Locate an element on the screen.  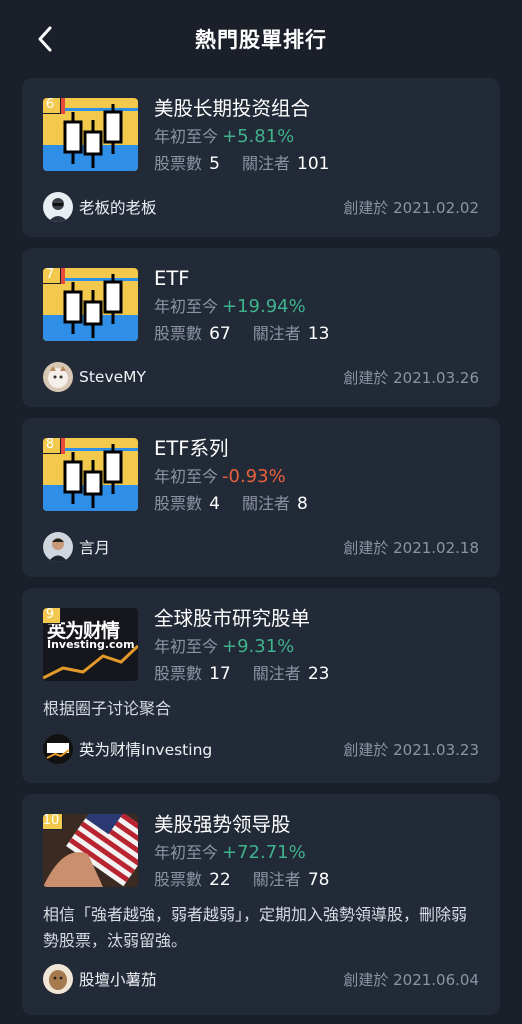
portfolio-description: 根据圈子讨论聚合 is located at coordinates (107, 708).